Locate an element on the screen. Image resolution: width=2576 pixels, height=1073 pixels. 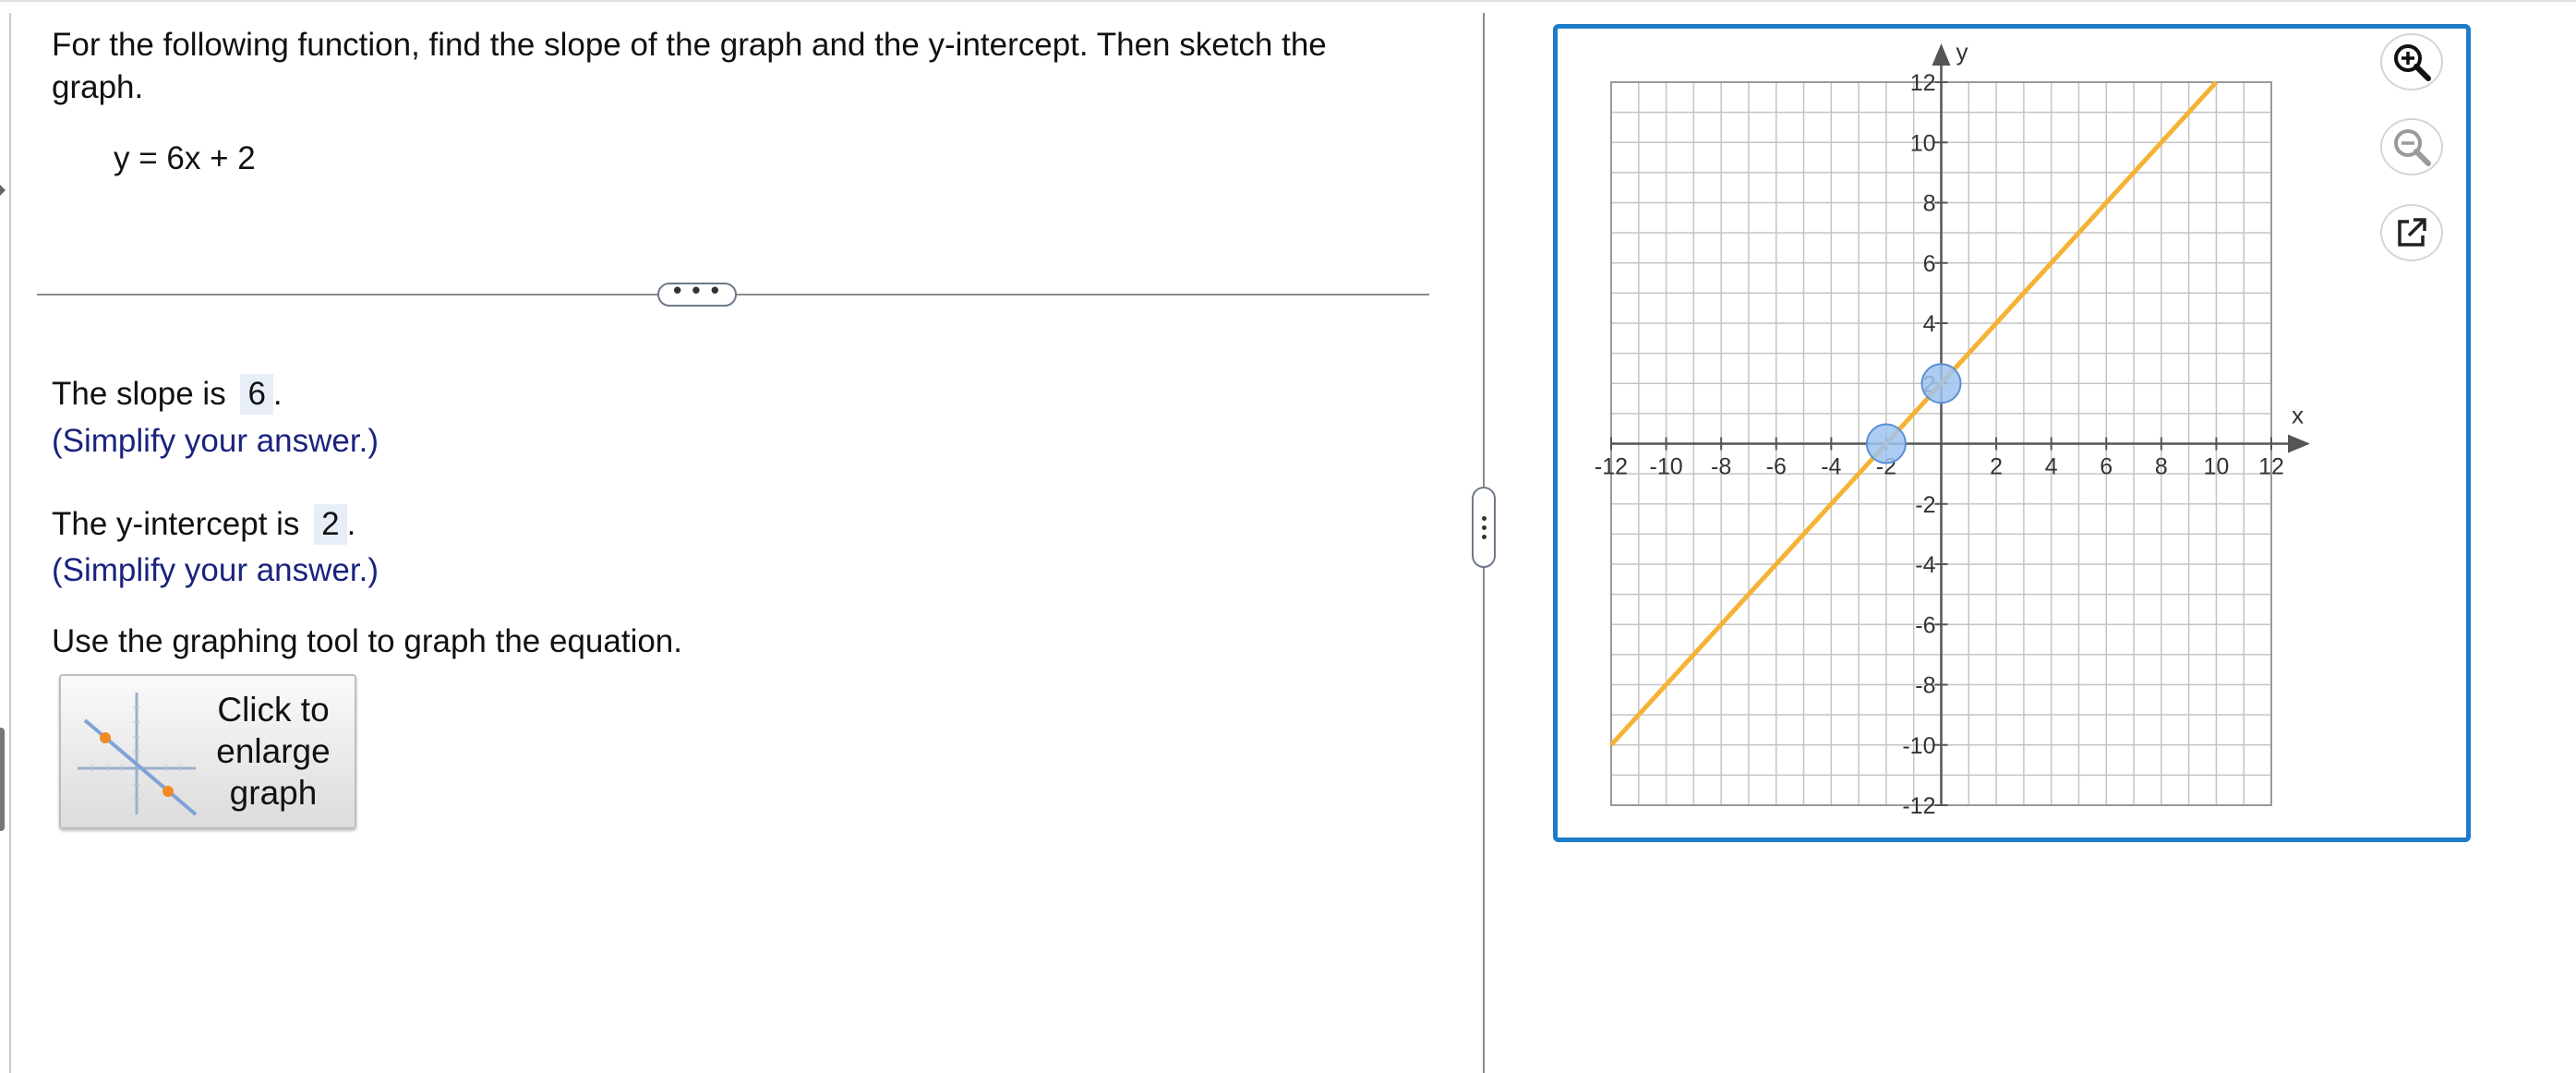
intercept-answer-box: 2 is located at coordinates (330, 524).